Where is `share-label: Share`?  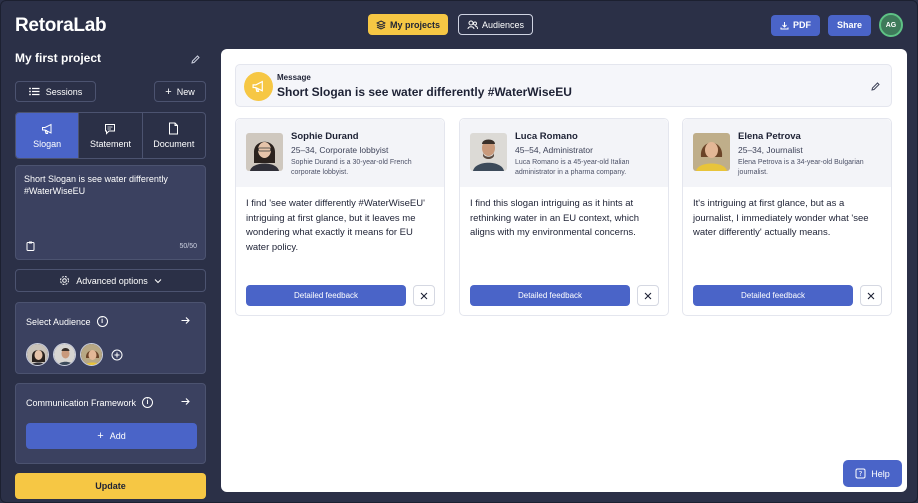
share-label: Share is located at coordinates (849, 25).